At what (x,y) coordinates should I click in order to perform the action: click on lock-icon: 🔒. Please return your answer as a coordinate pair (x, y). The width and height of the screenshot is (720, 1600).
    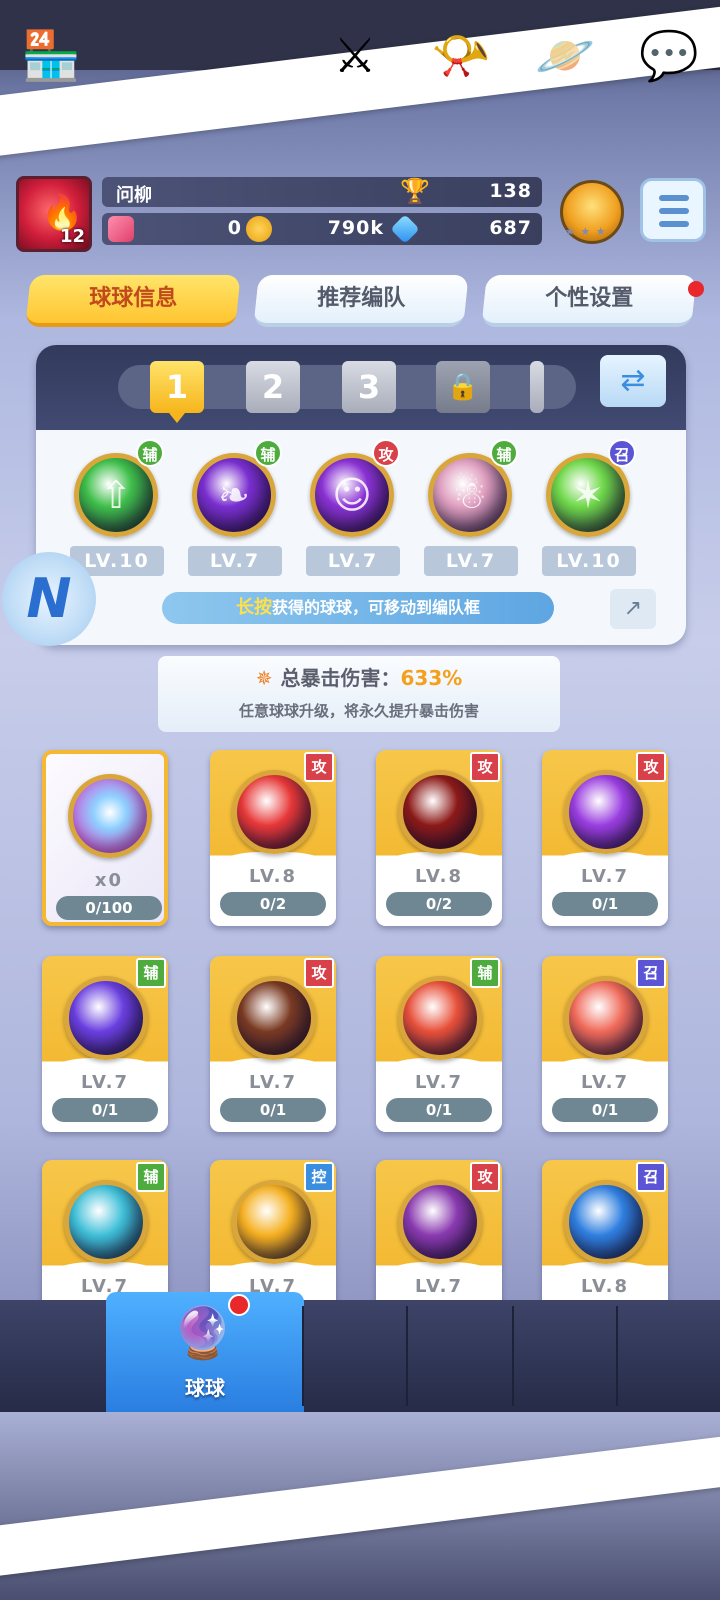
    Looking at the image, I should click on (463, 387).